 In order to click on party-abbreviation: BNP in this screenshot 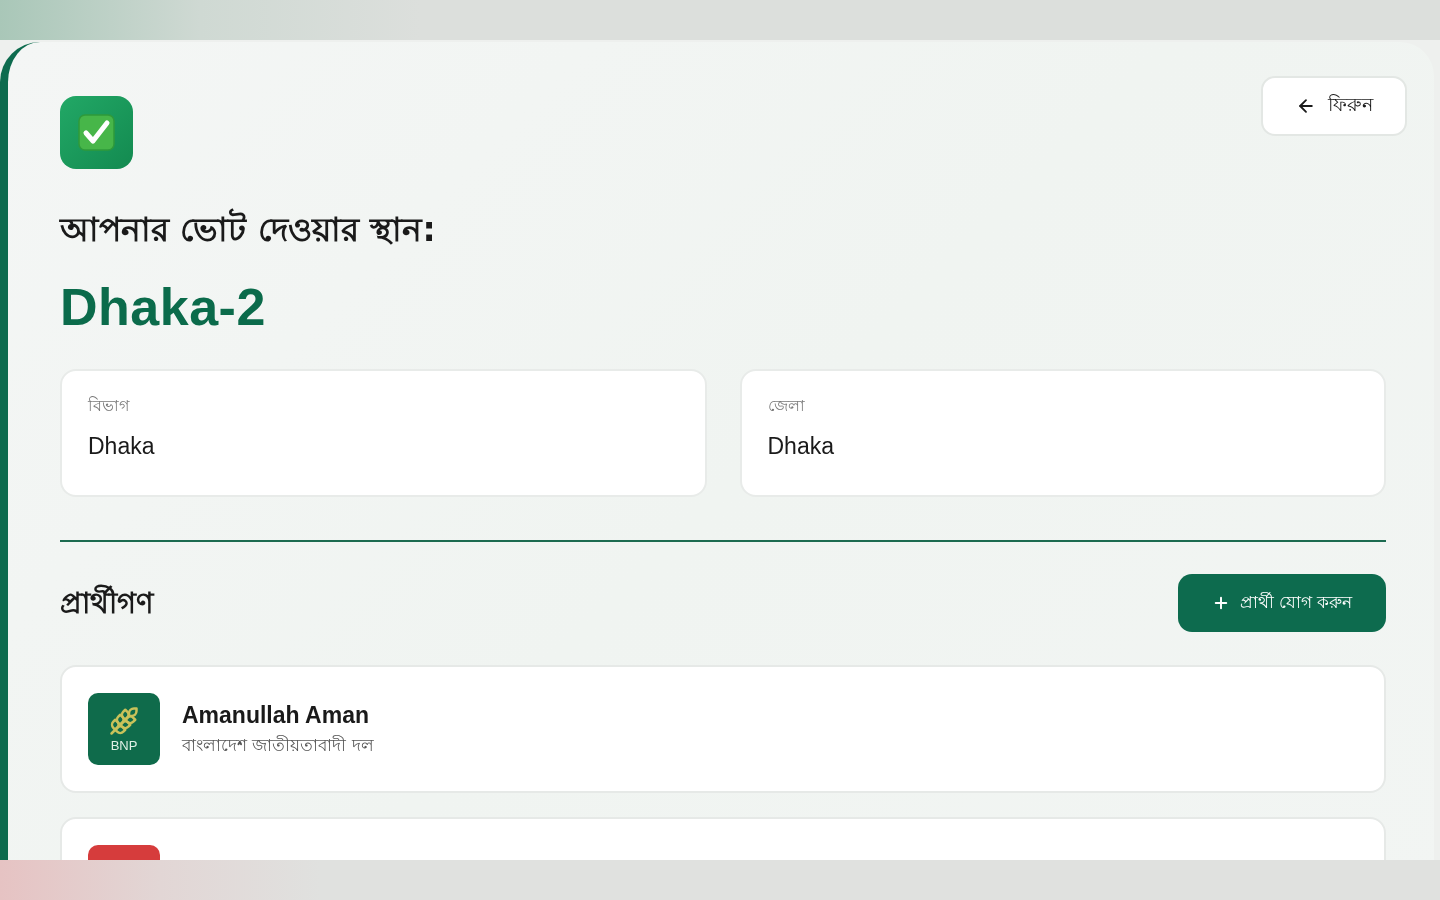, I will do `click(124, 745)`.